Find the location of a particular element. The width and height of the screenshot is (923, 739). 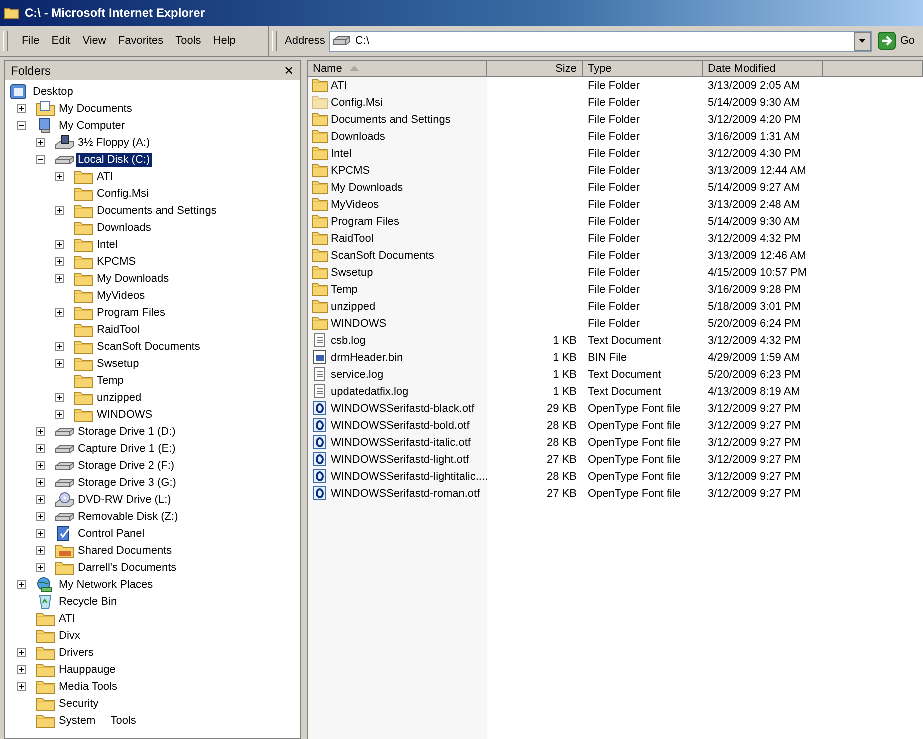

file-name: WINDOWS is located at coordinates (359, 324).